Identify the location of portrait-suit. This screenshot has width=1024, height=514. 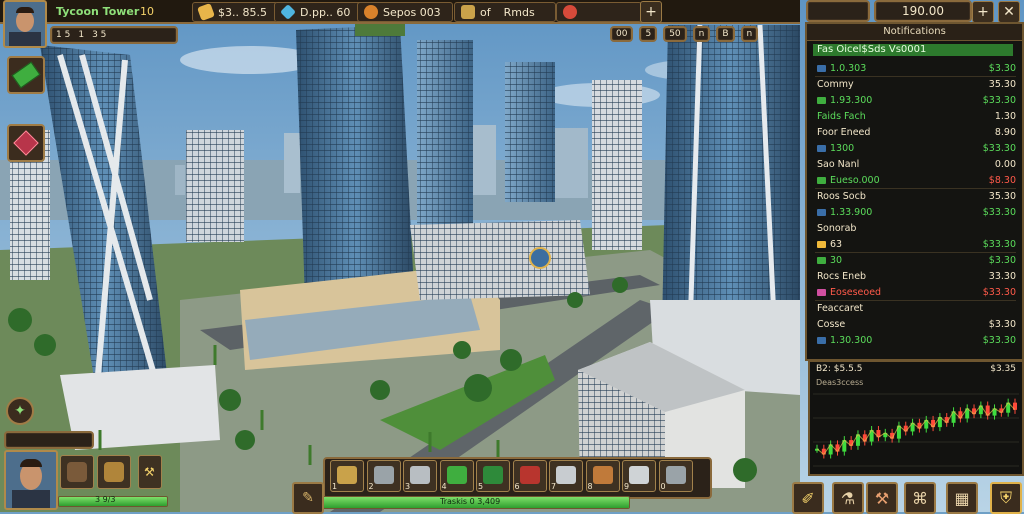
(31, 499).